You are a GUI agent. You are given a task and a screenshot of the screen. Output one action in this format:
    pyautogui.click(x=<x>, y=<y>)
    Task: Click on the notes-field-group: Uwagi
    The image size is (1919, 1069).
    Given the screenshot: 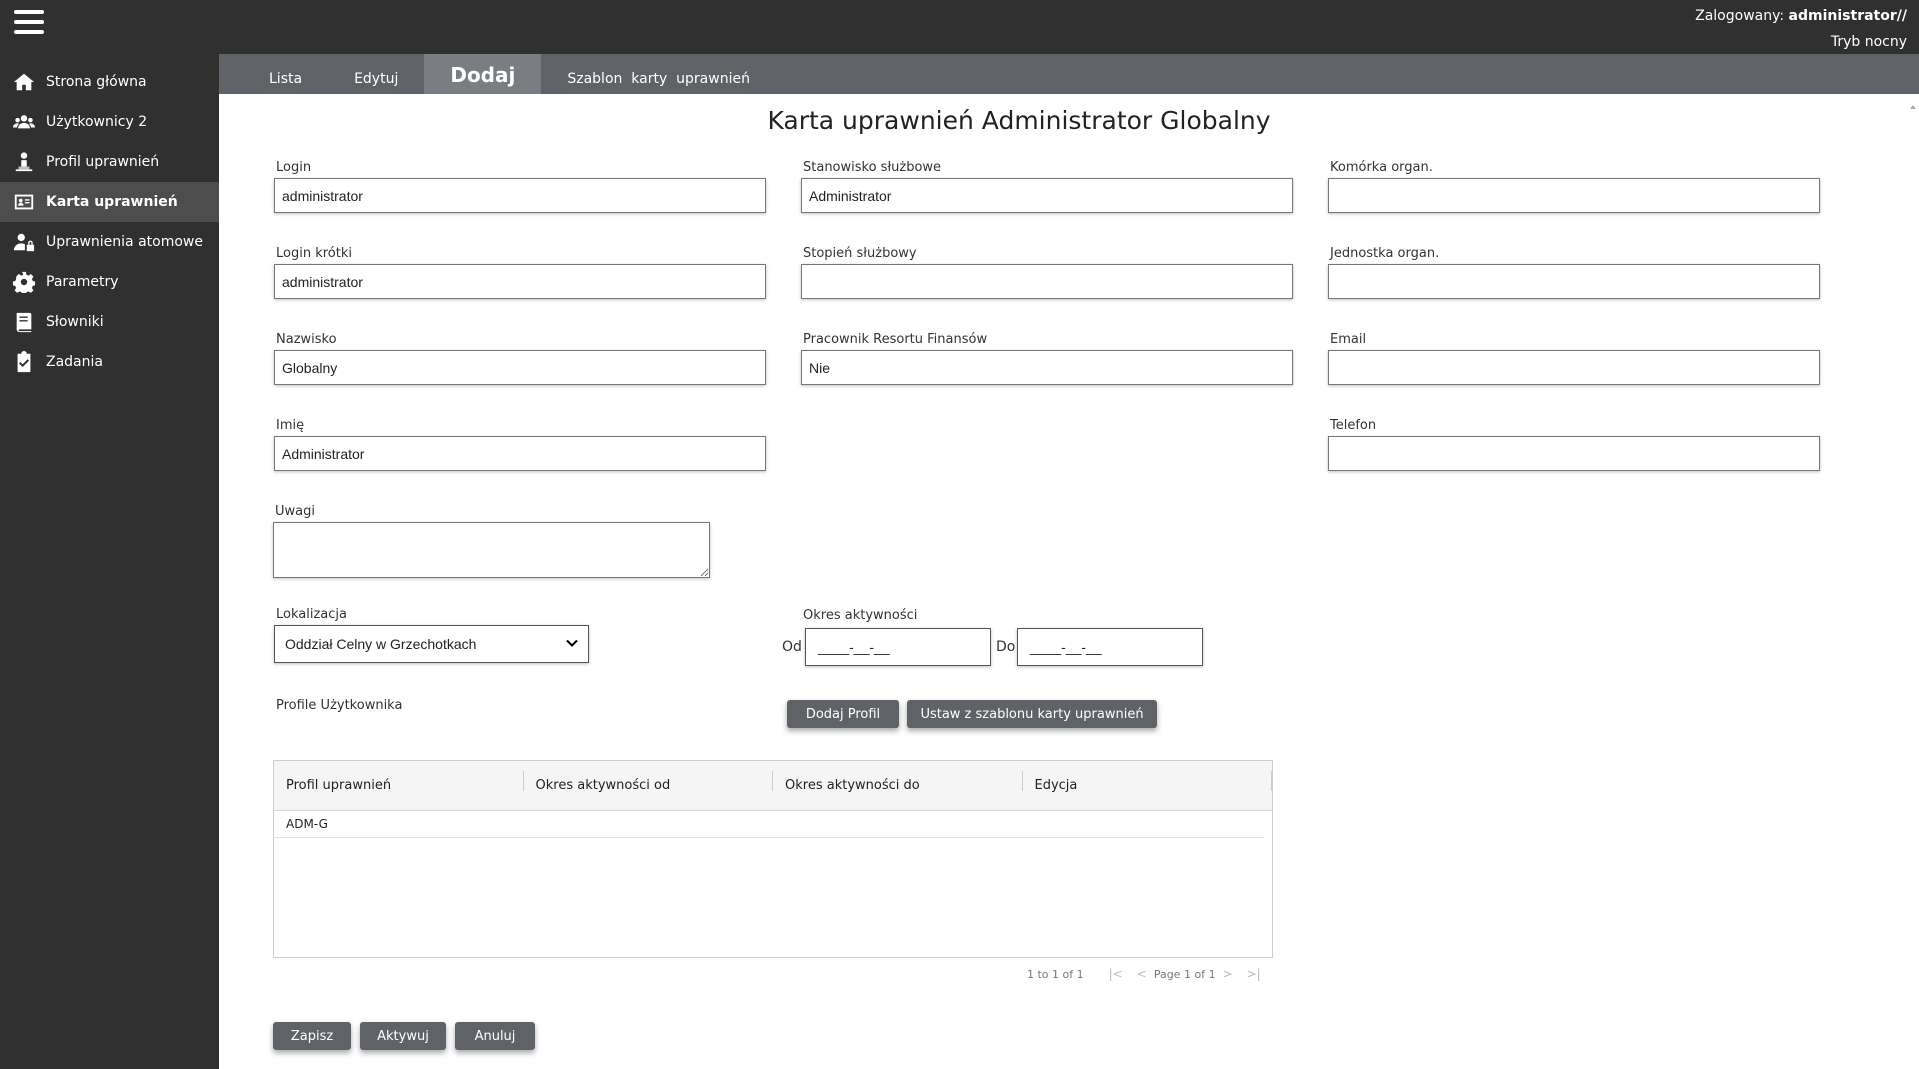 What is the action you would take?
    pyautogui.click(x=491, y=543)
    